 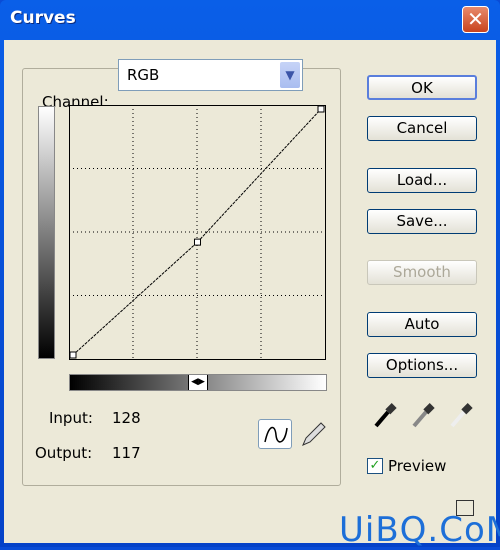 What do you see at coordinates (462, 415) in the screenshot?
I see `white-eyedropper-icon` at bounding box center [462, 415].